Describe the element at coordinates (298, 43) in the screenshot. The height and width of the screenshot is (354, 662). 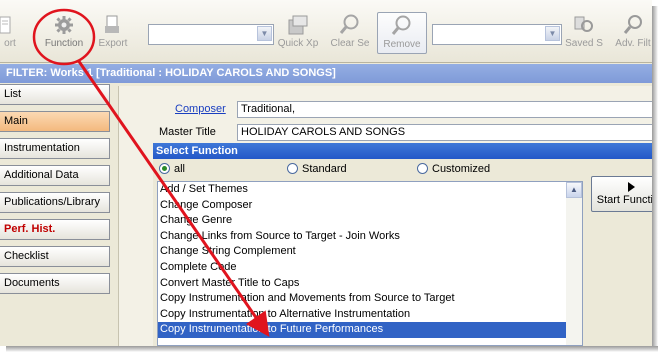
I see `quick-xp-label: Quick Xp` at that location.